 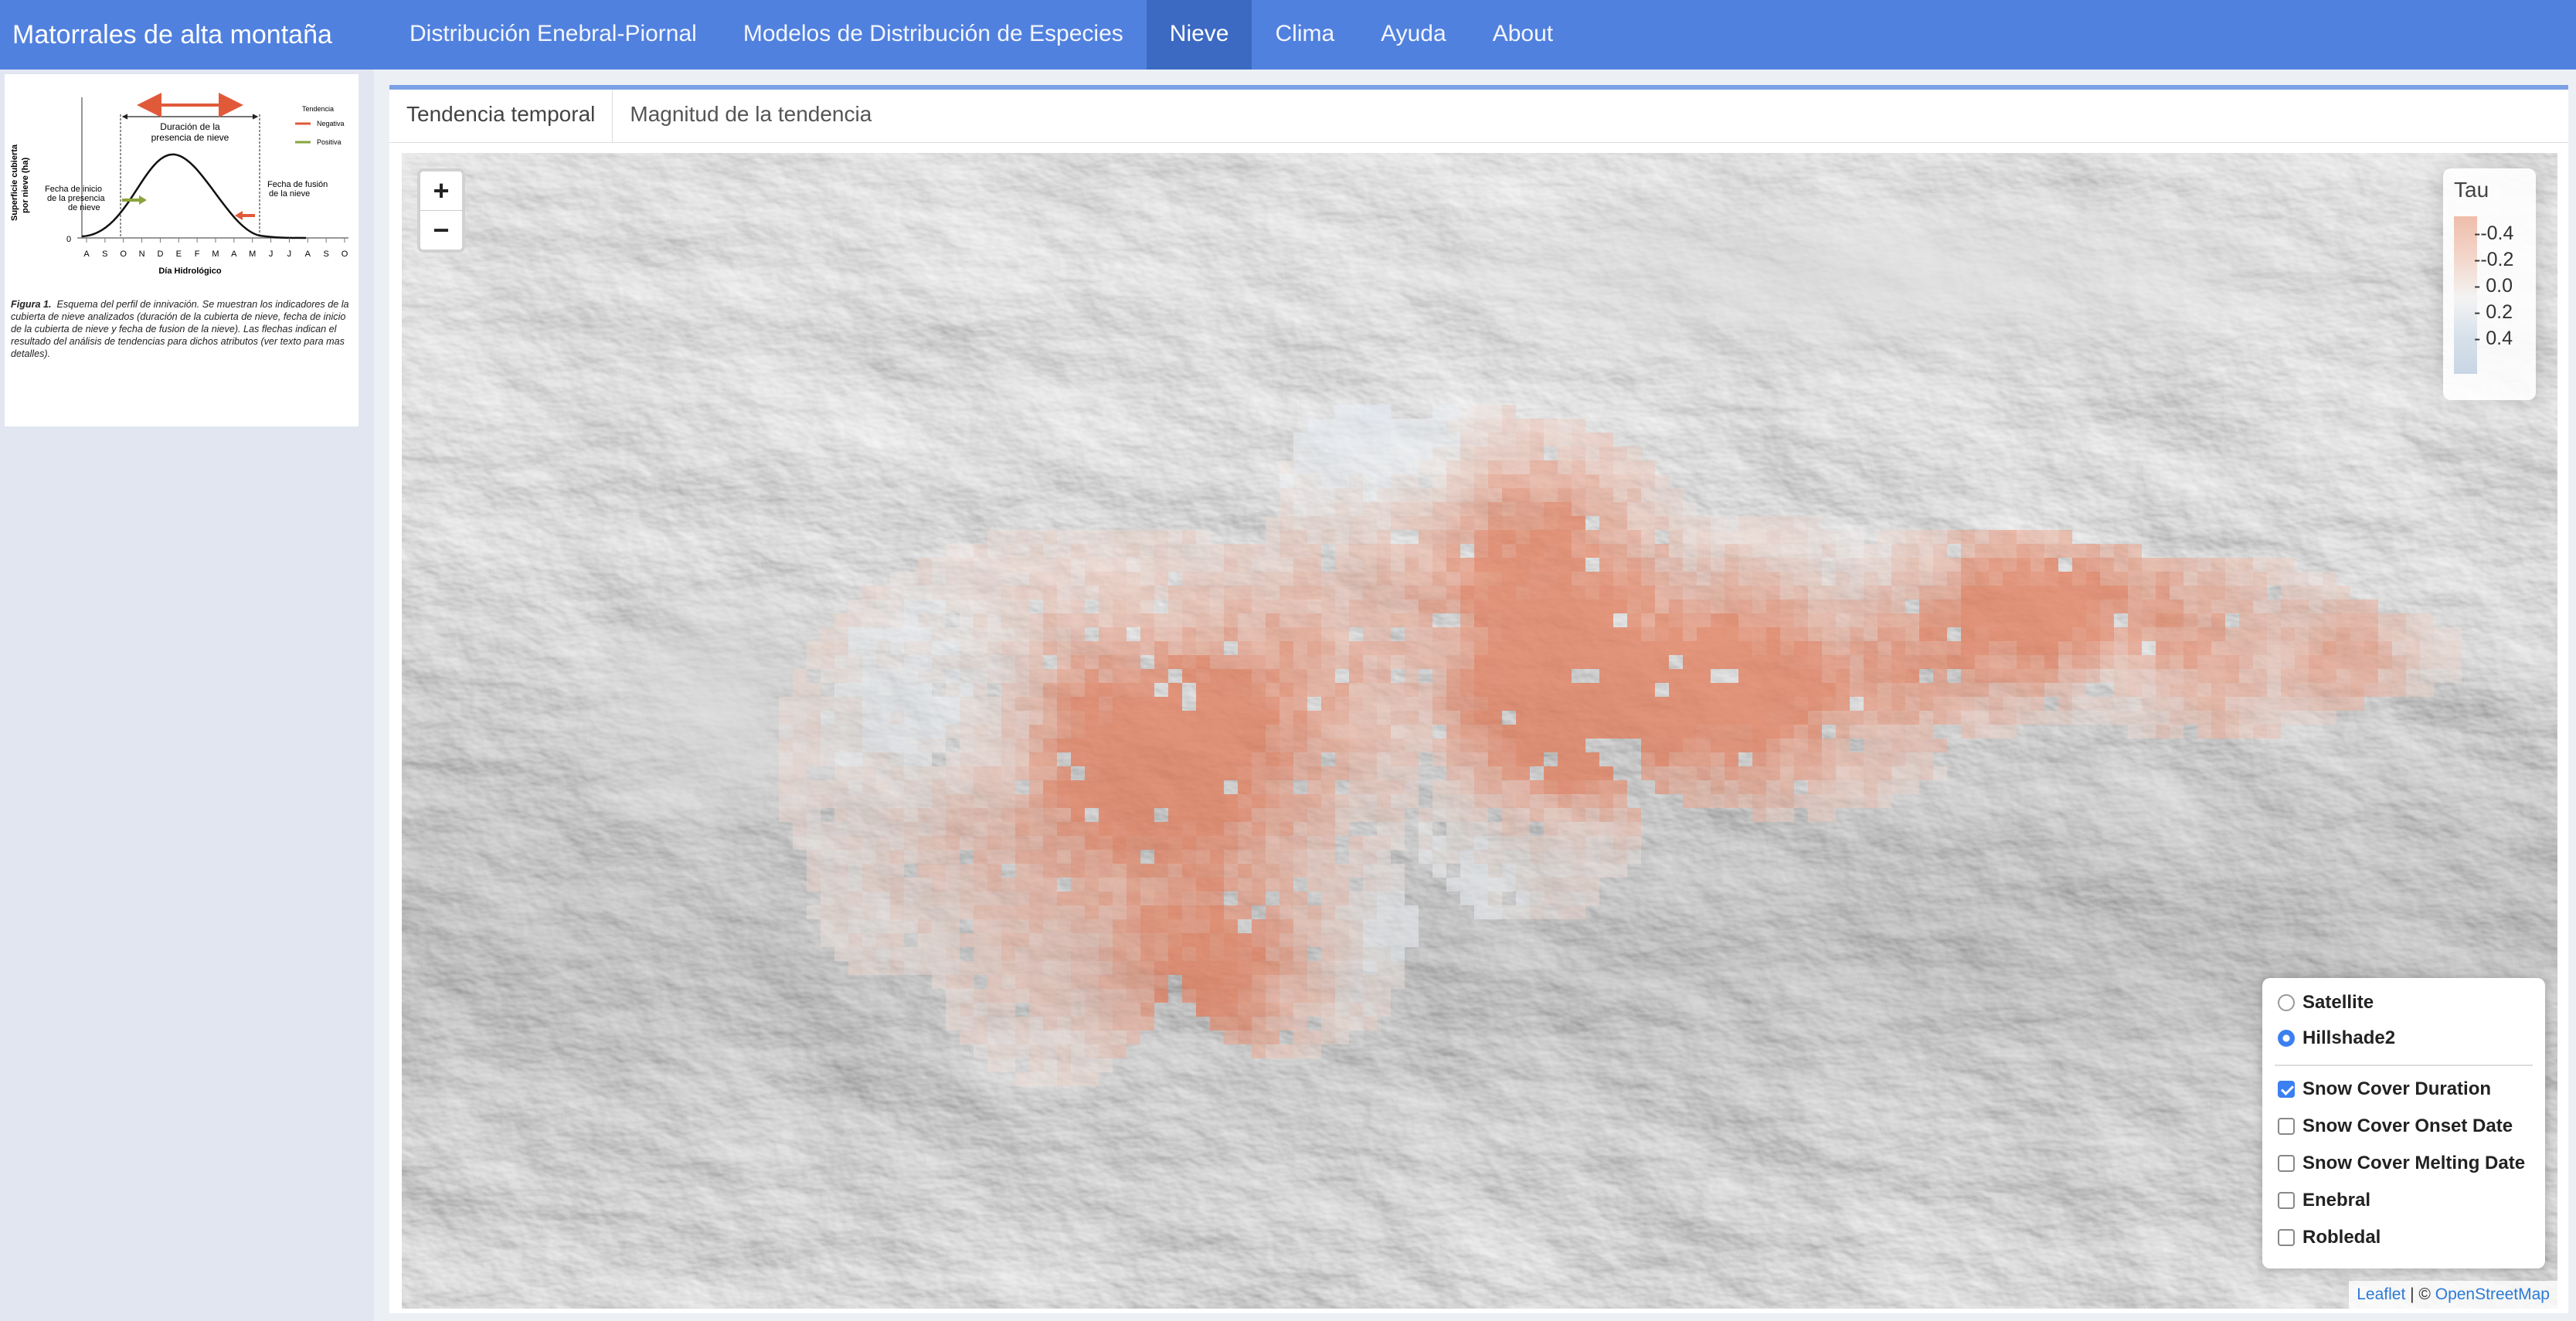 I want to click on overlay-snow-cover-duration: Snow Cover Duration, so click(x=2384, y=1089).